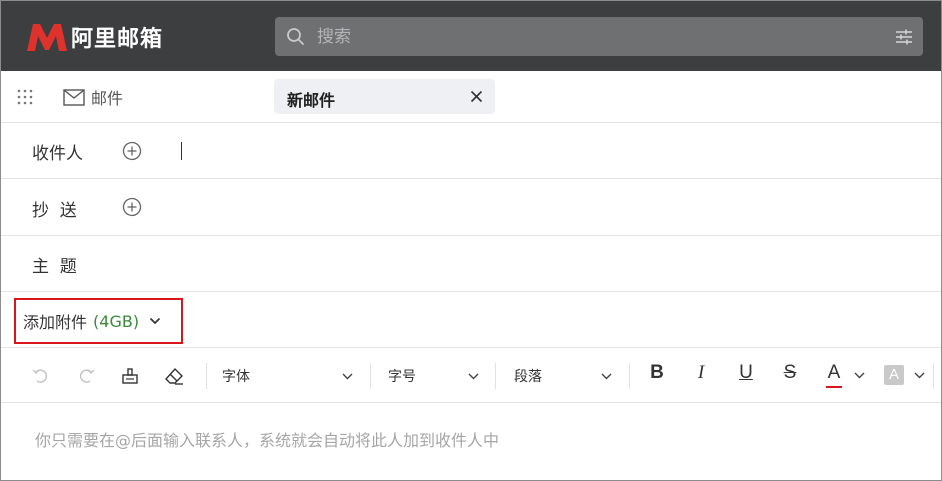 This screenshot has height=481, width=942. What do you see at coordinates (107, 98) in the screenshot?
I see `nav-mail-label: 邮件` at bounding box center [107, 98].